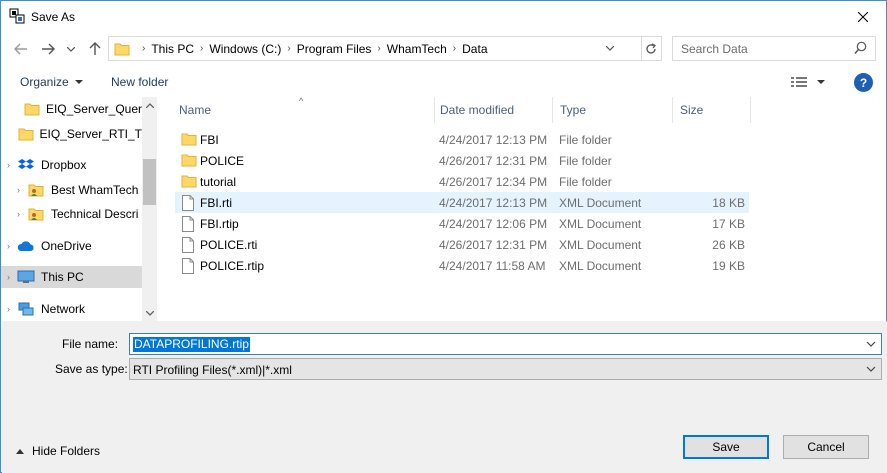  What do you see at coordinates (728, 245) in the screenshot?
I see `file-size: 26 KB` at bounding box center [728, 245].